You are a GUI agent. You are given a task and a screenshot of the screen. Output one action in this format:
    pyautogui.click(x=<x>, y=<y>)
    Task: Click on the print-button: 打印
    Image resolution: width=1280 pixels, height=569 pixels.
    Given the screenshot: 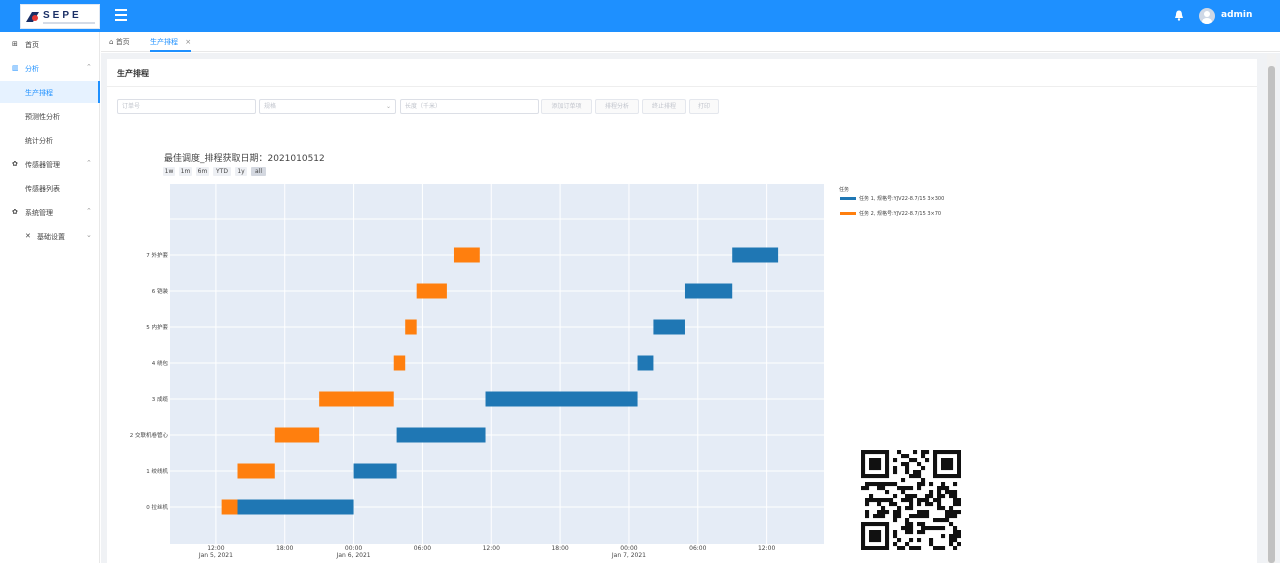 What is the action you would take?
    pyautogui.click(x=704, y=106)
    